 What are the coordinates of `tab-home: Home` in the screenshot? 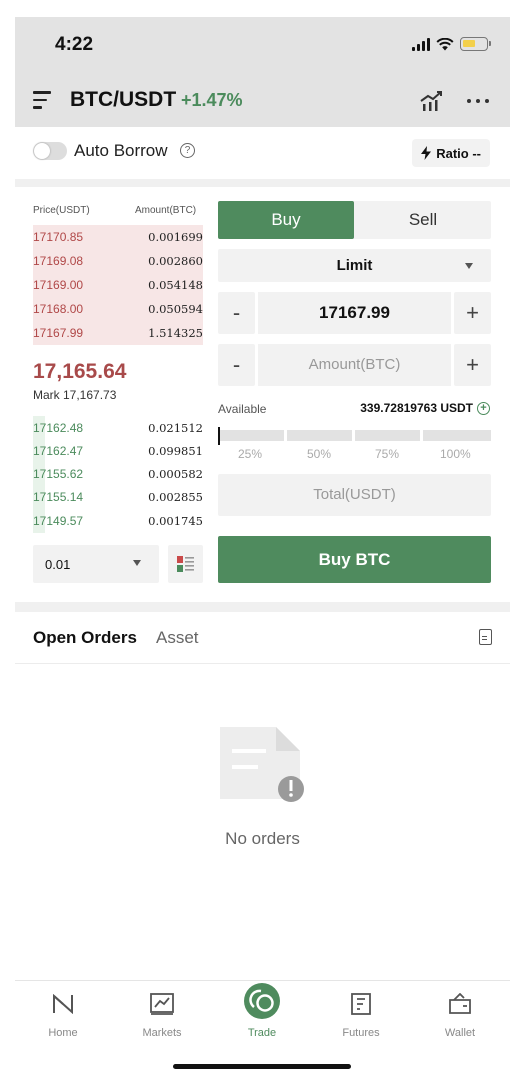 It's located at (63, 1014).